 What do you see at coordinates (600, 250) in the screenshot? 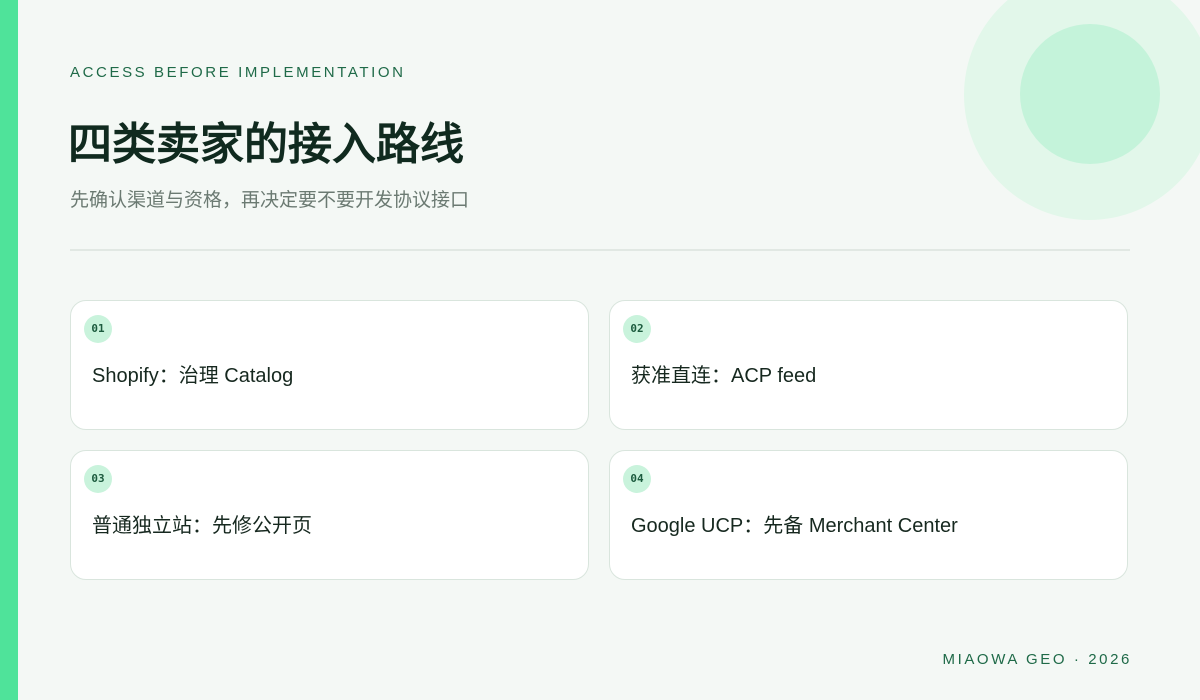
I see `divider` at bounding box center [600, 250].